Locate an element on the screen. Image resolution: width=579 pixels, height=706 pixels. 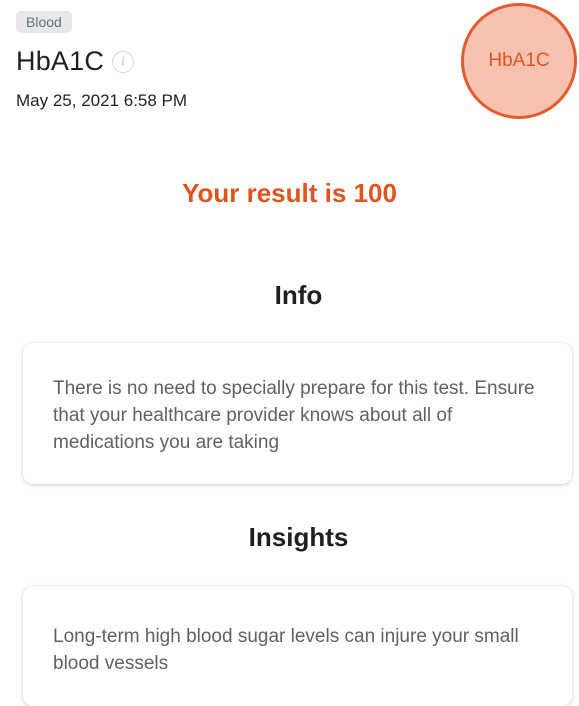
title-row: HbA1C i is located at coordinates (75, 61).